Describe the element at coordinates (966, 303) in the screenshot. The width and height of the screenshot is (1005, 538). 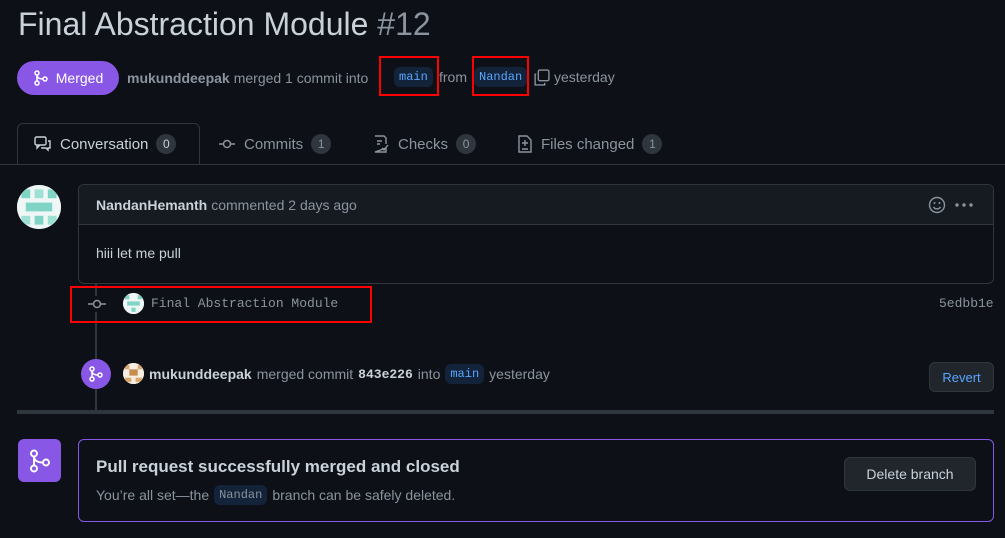
I see `commit-sha: 5edbb1e` at that location.